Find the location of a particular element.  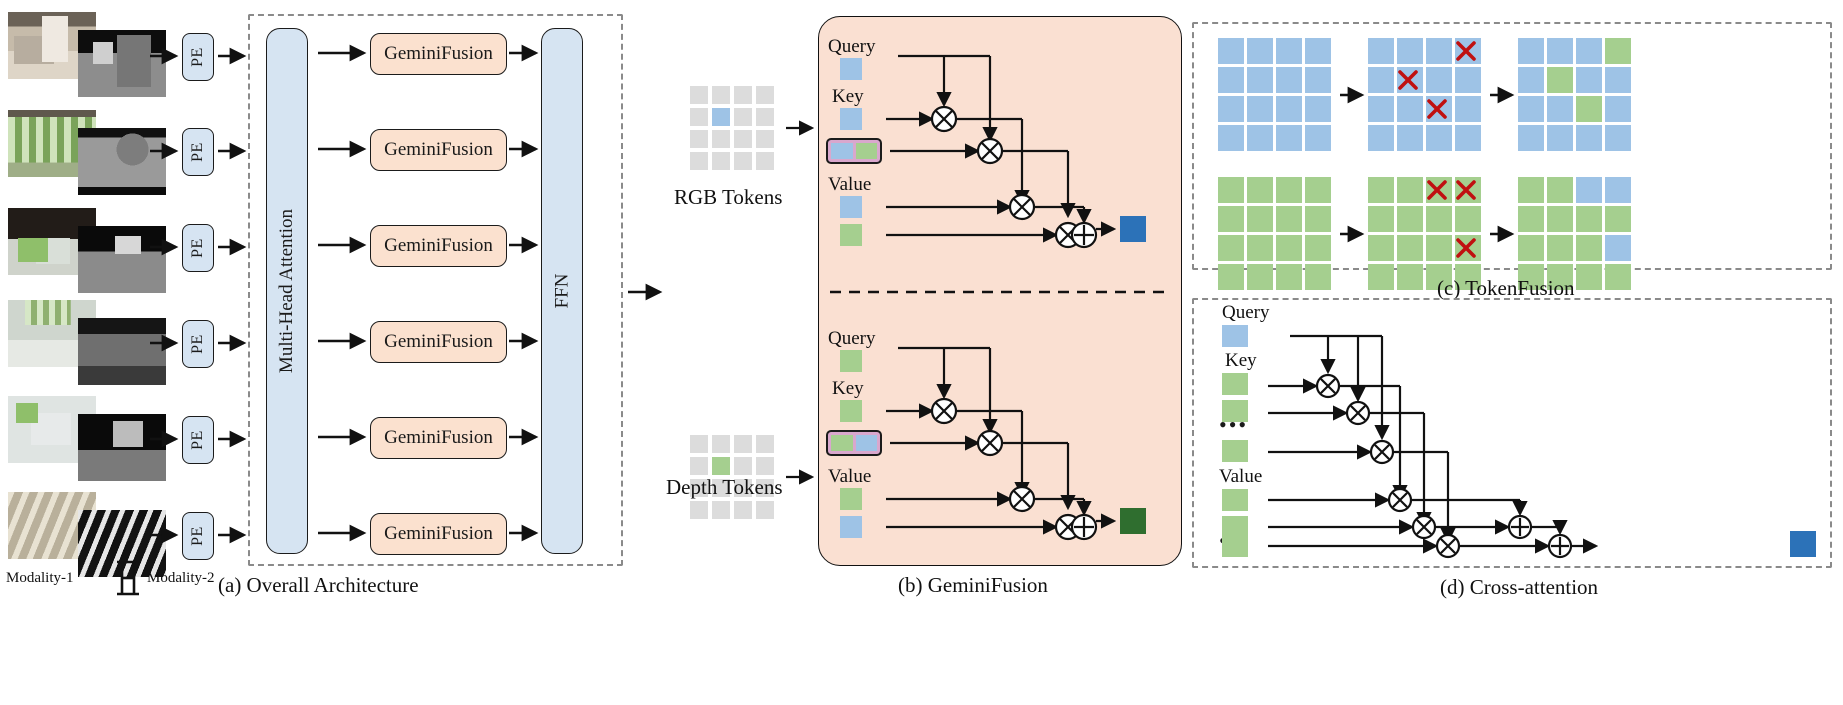

ffn-label: FFN is located at coordinates (561, 291).